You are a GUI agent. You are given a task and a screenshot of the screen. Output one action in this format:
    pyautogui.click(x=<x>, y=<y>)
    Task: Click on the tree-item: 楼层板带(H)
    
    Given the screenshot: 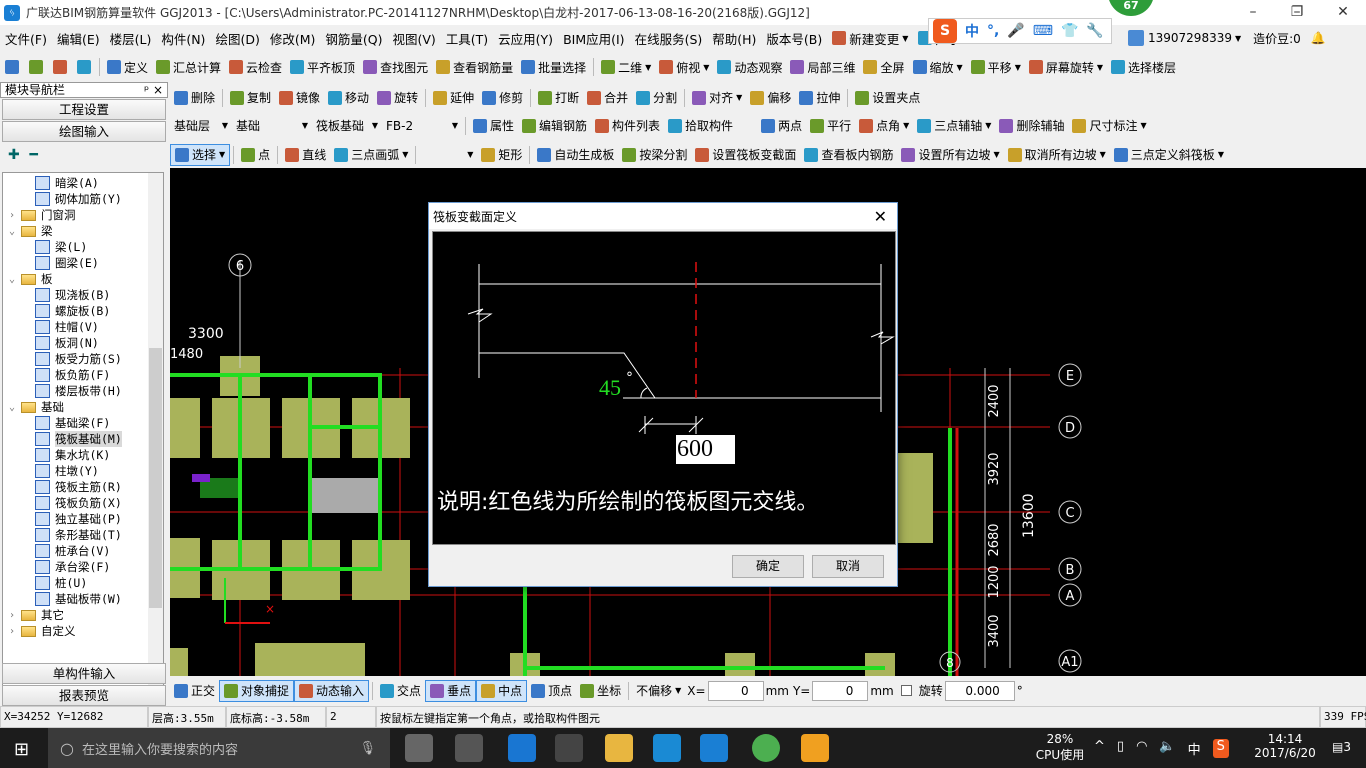 What is the action you would take?
    pyautogui.click(x=78, y=391)
    